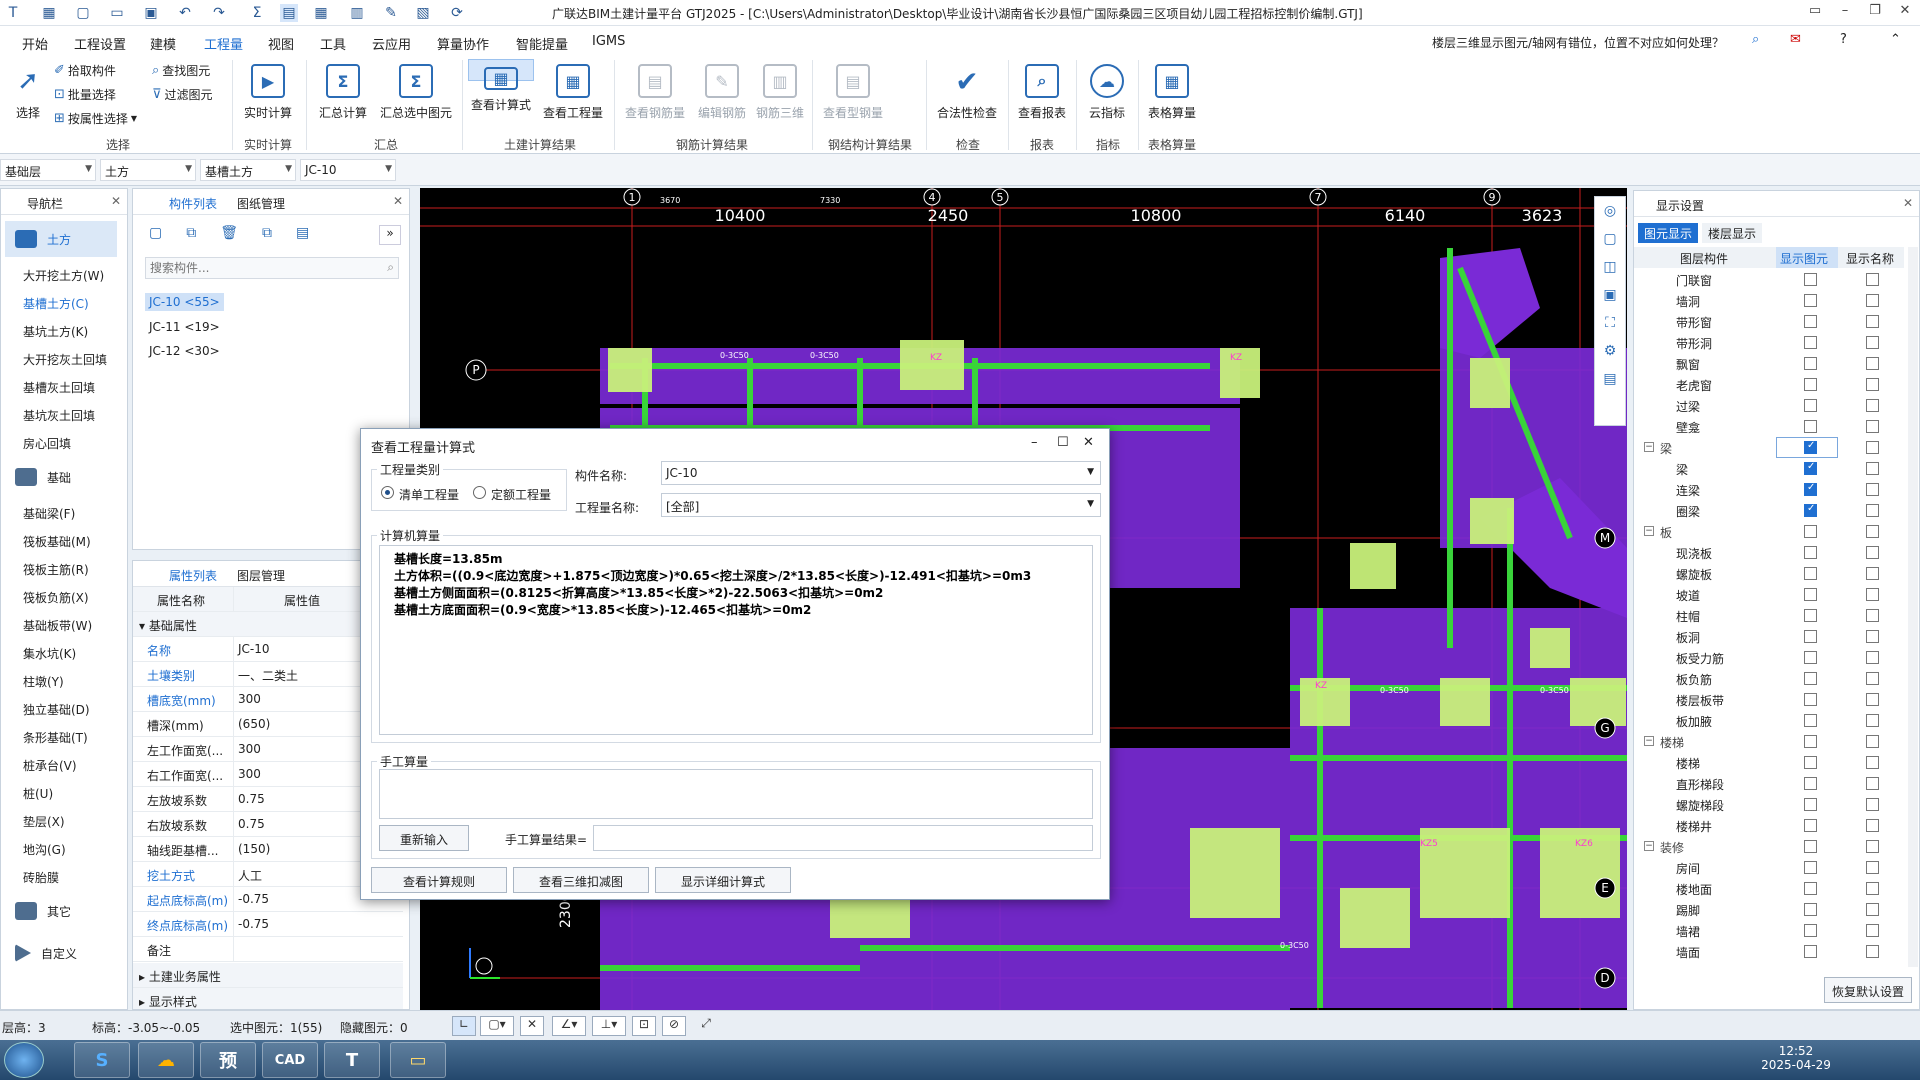 This screenshot has height=1080, width=1920. Describe the element at coordinates (1172, 98) in the screenshot. I see `table-calc-button: ▦ 表格算量` at that location.